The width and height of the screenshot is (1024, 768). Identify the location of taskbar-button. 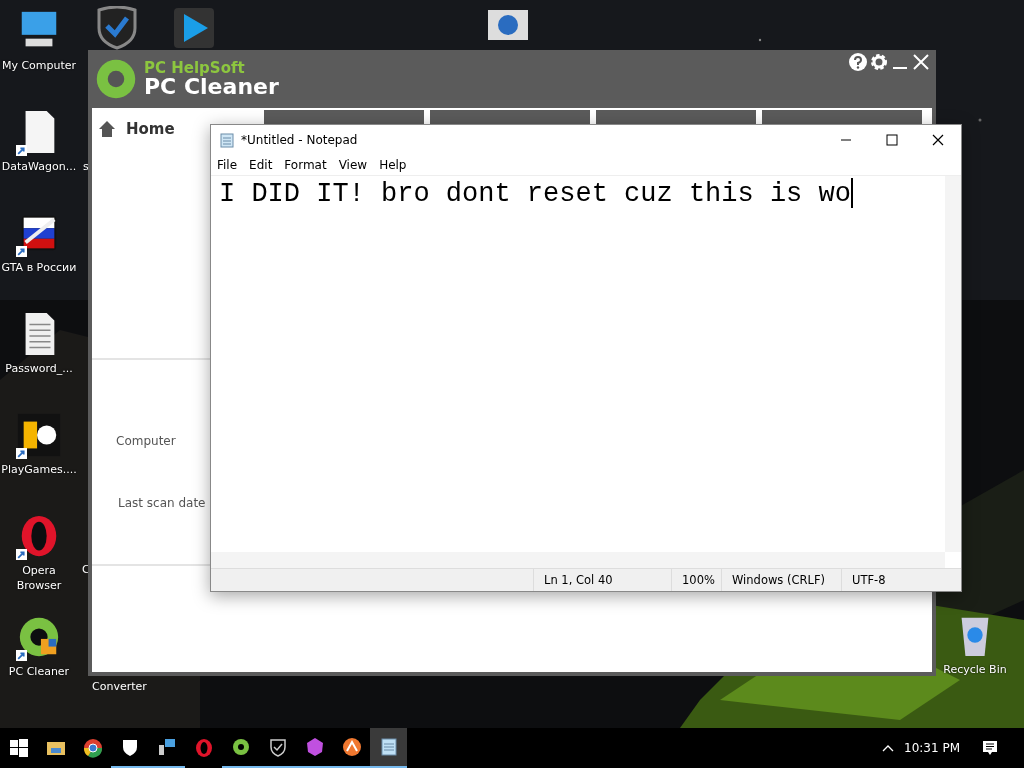
(388, 748).